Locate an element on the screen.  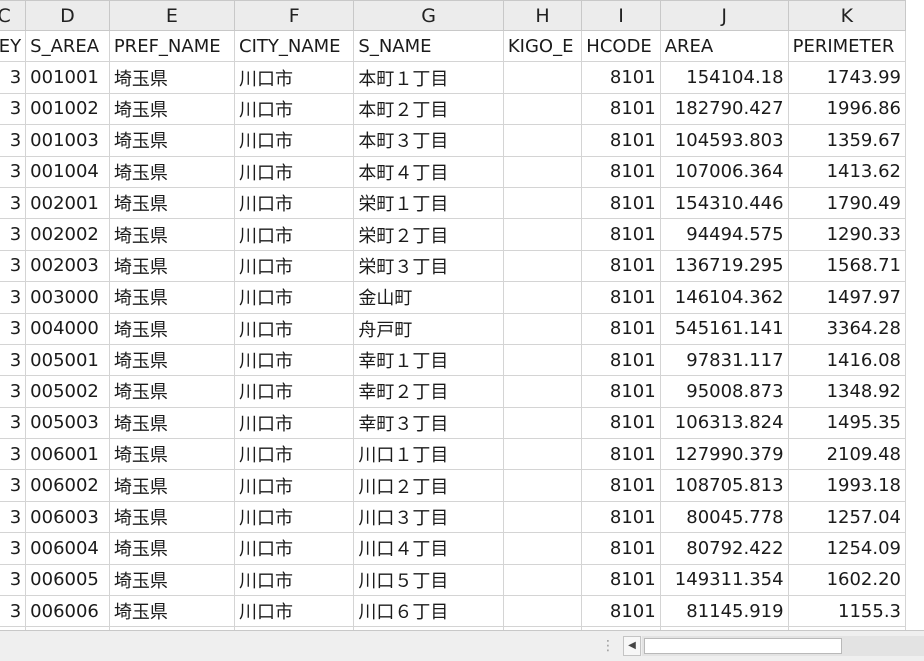
table-cell: 栄町２丁目 is located at coordinates (428, 234).